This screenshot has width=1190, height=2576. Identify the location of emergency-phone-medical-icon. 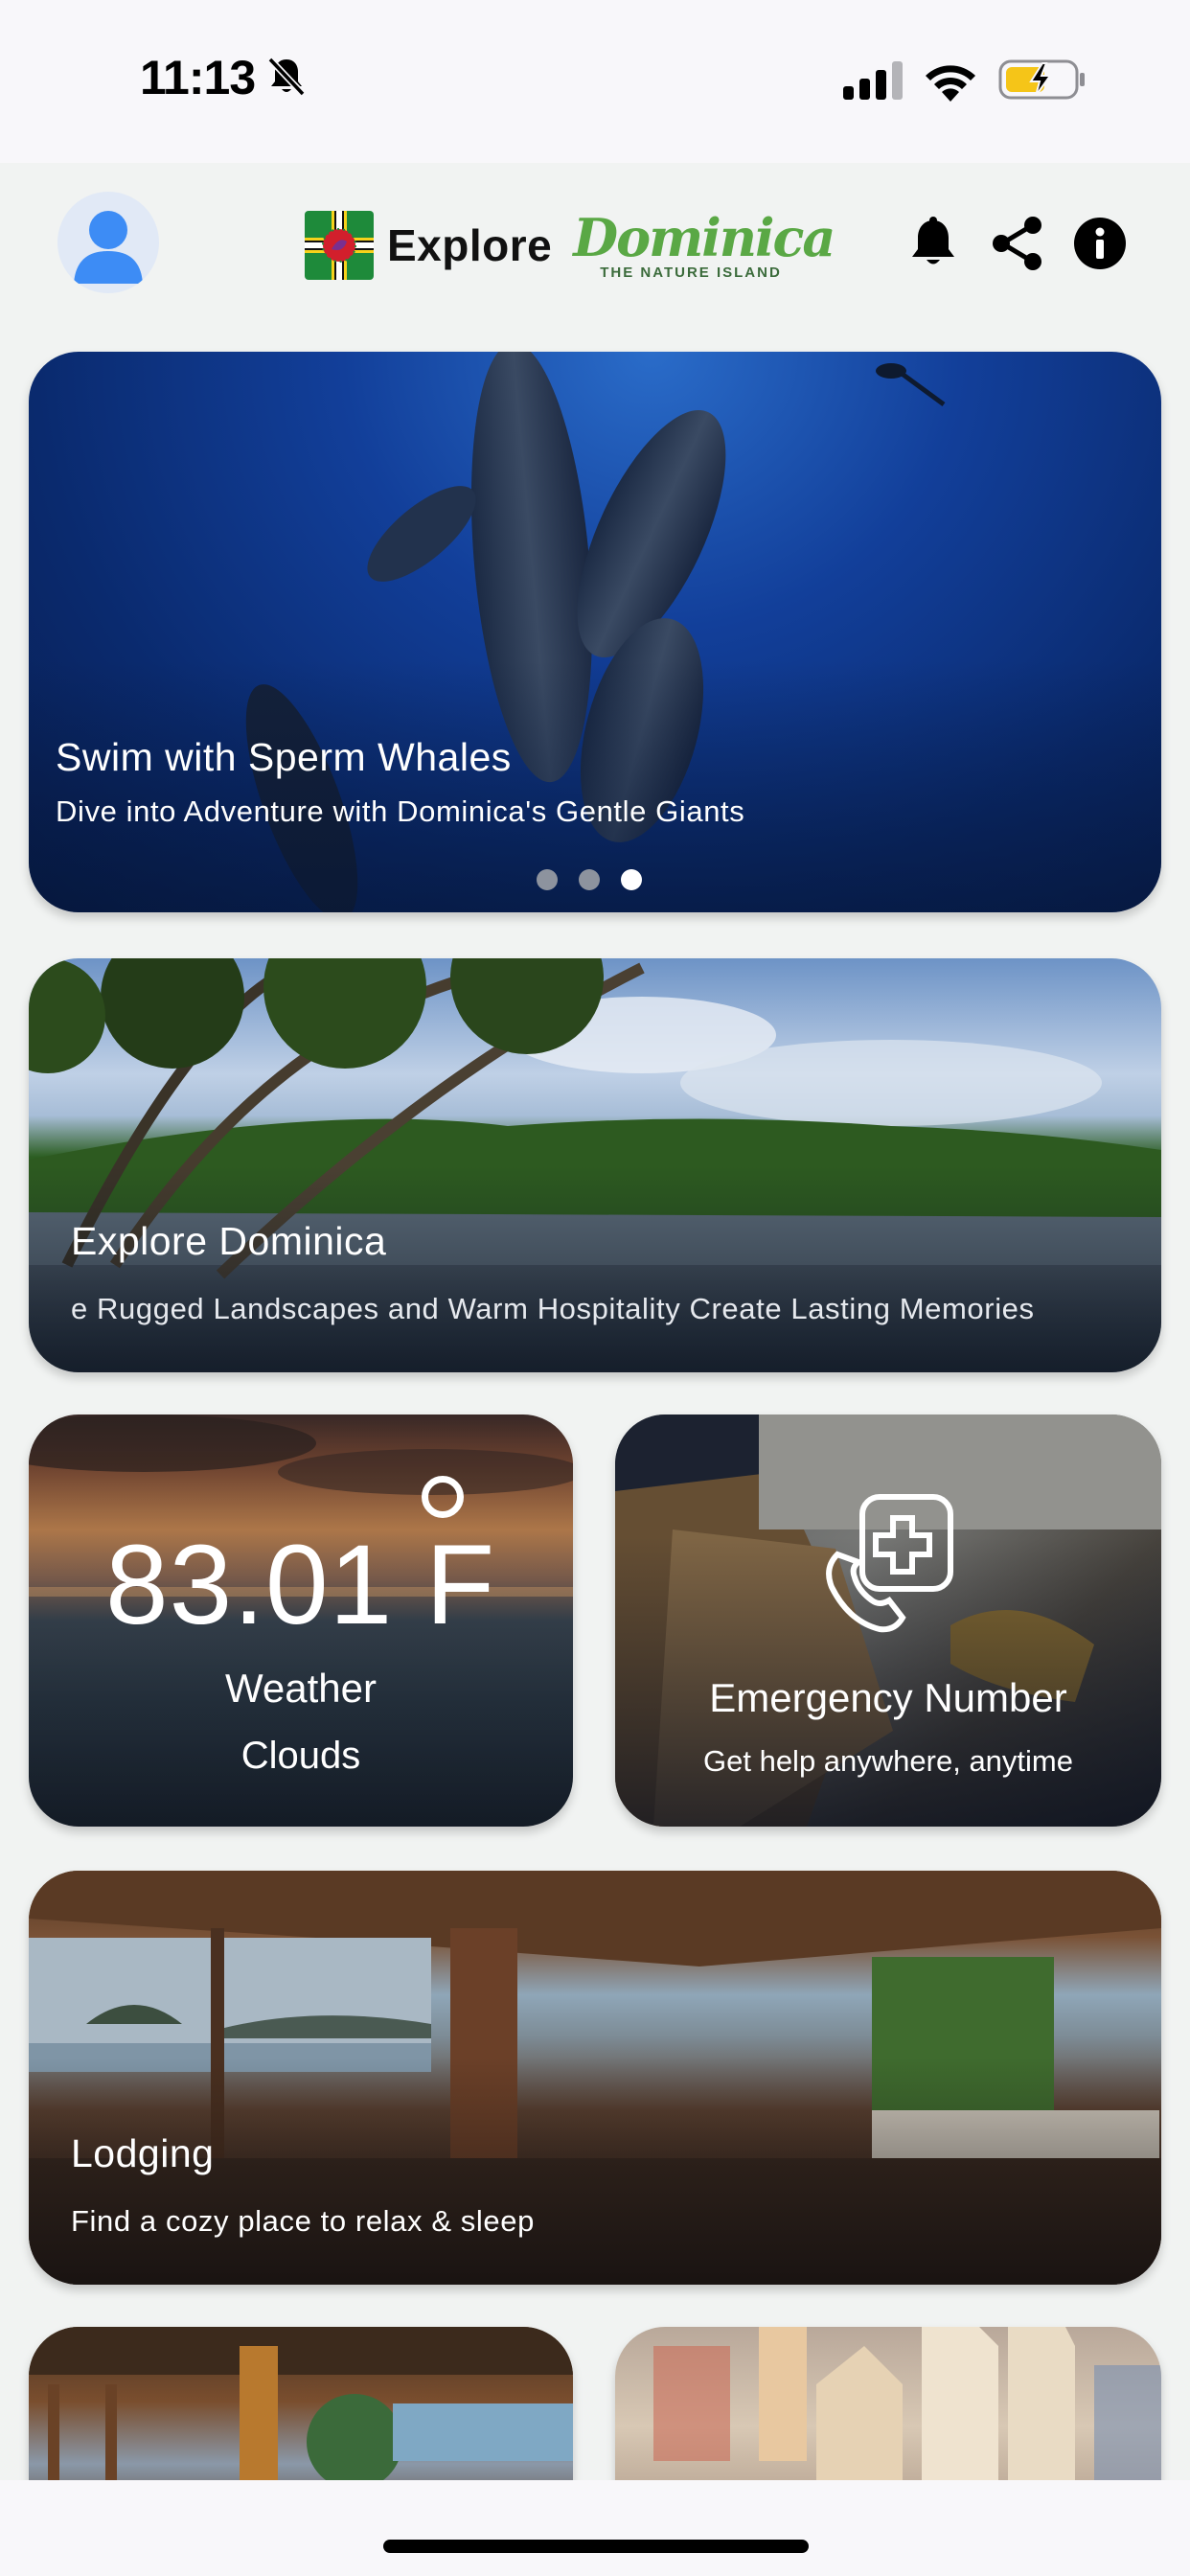
(889, 1563).